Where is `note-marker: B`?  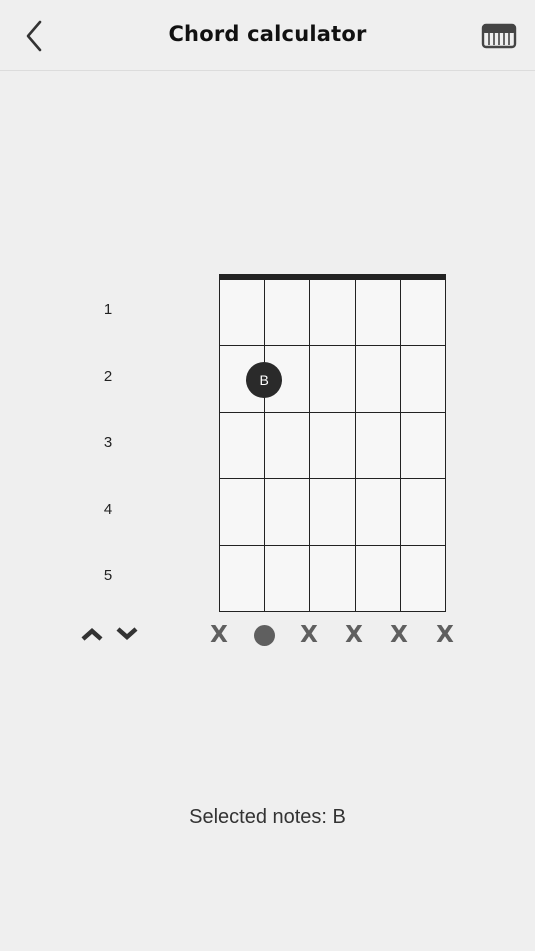 note-marker: B is located at coordinates (264, 379).